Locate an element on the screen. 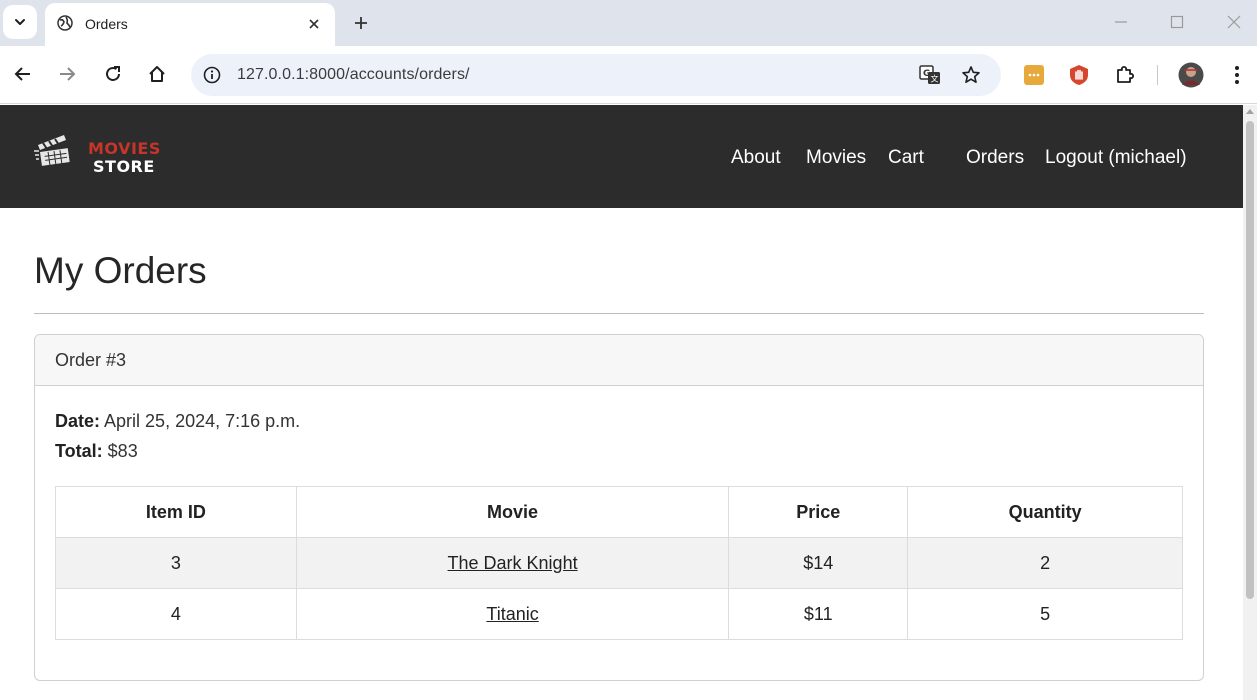  globe-icon is located at coordinates (65, 23).